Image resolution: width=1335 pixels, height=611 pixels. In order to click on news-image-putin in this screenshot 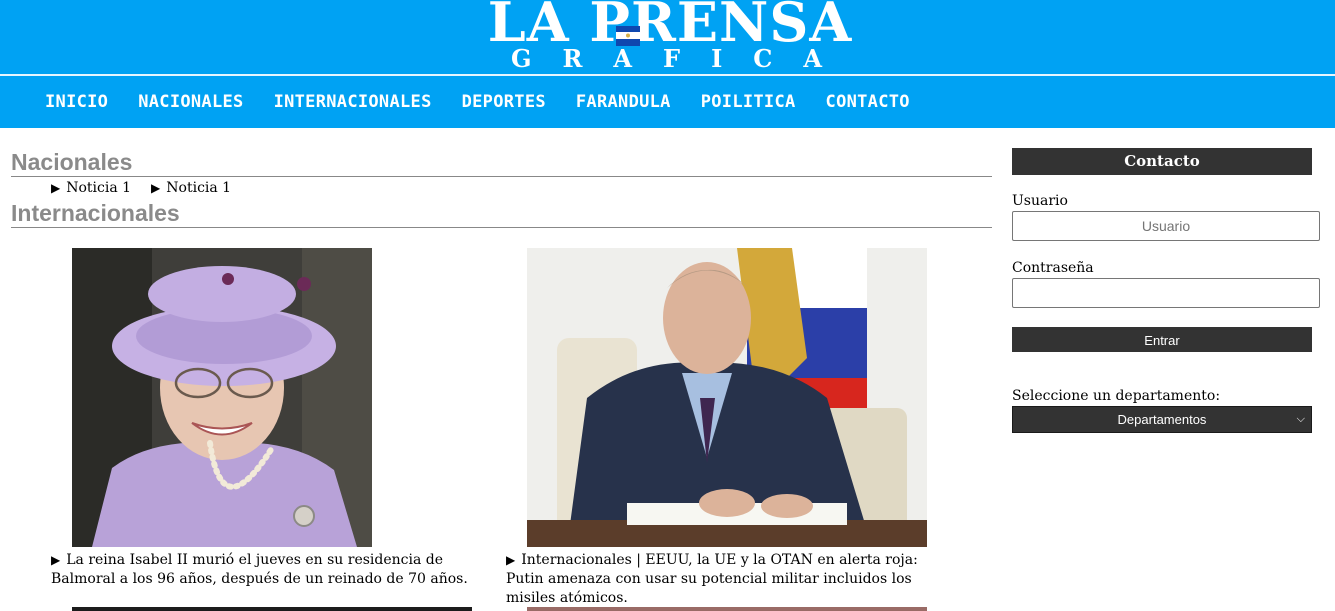, I will do `click(727, 397)`.